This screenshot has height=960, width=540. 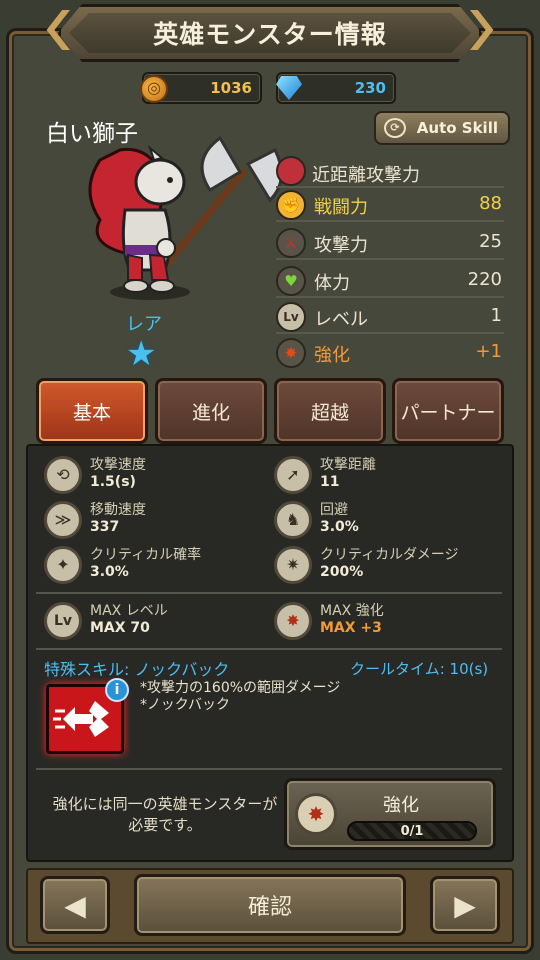 What do you see at coordinates (384, 476) in the screenshot?
I see `attr-attack-range: ➚ 攻撃距離 11` at bounding box center [384, 476].